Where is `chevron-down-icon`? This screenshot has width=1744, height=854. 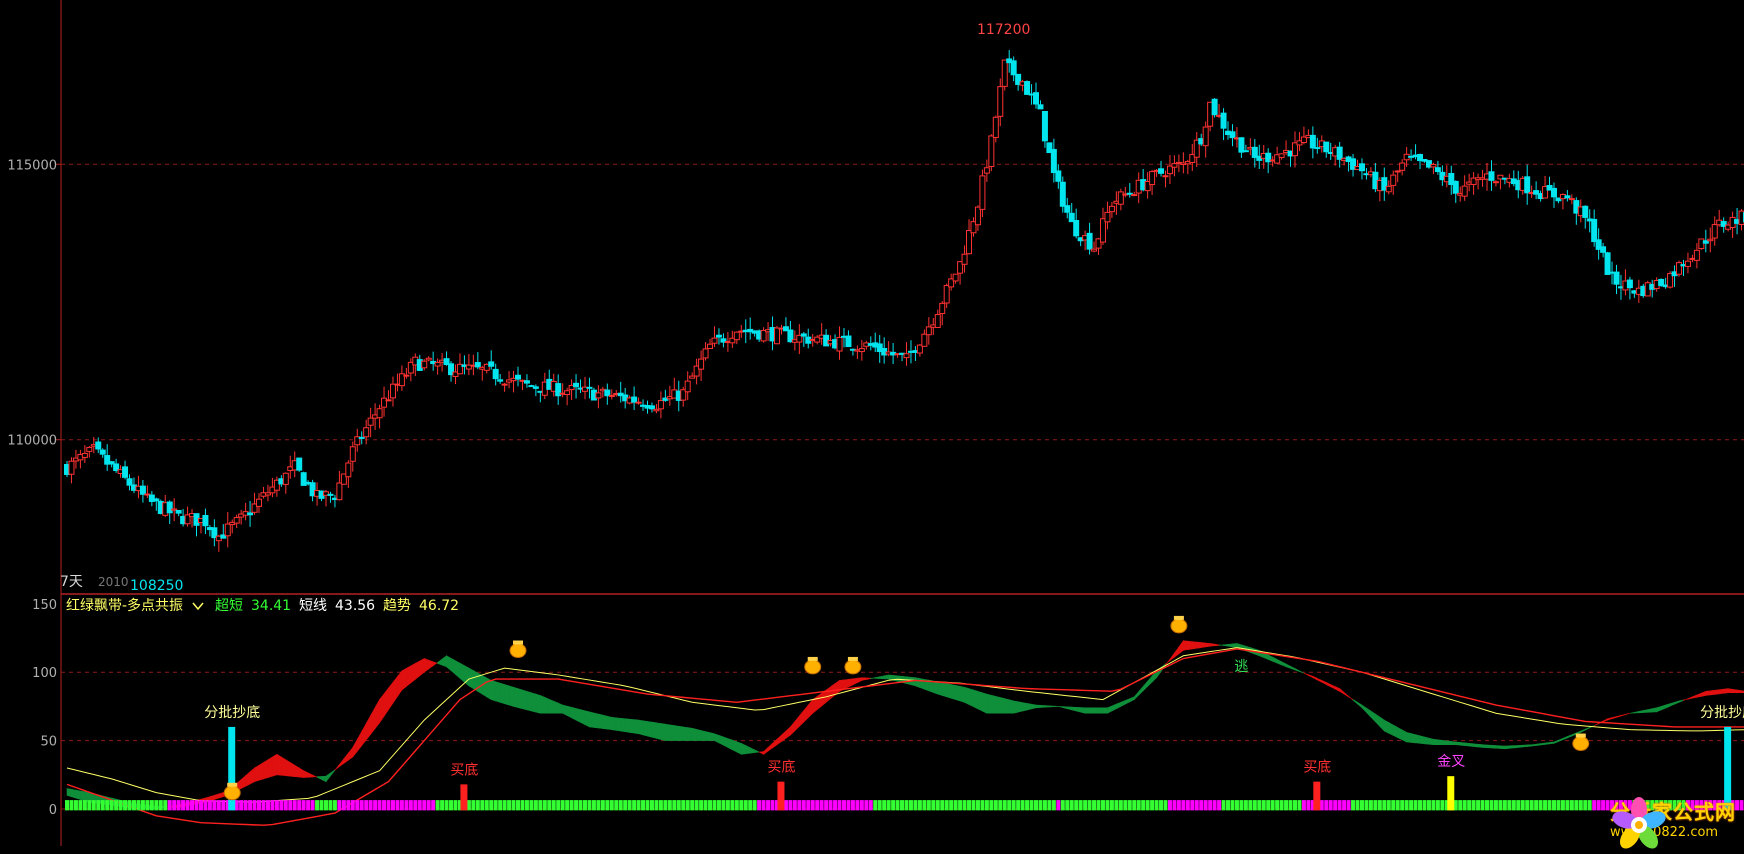 chevron-down-icon is located at coordinates (198, 606).